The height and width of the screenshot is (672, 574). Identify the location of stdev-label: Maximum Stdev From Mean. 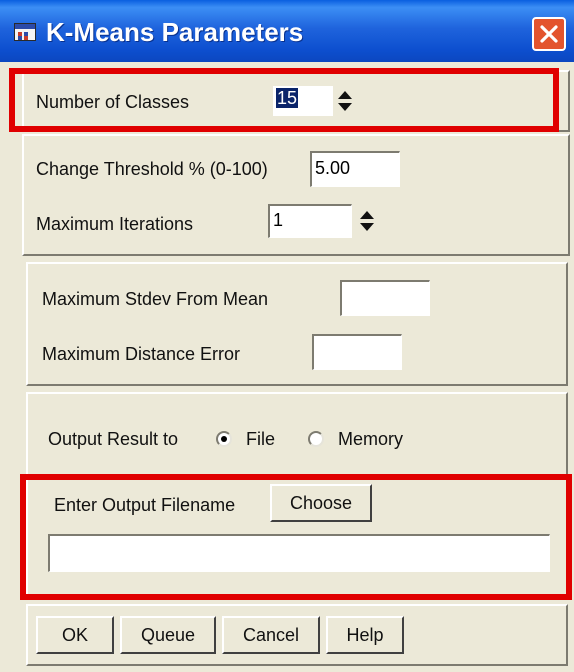
(155, 299).